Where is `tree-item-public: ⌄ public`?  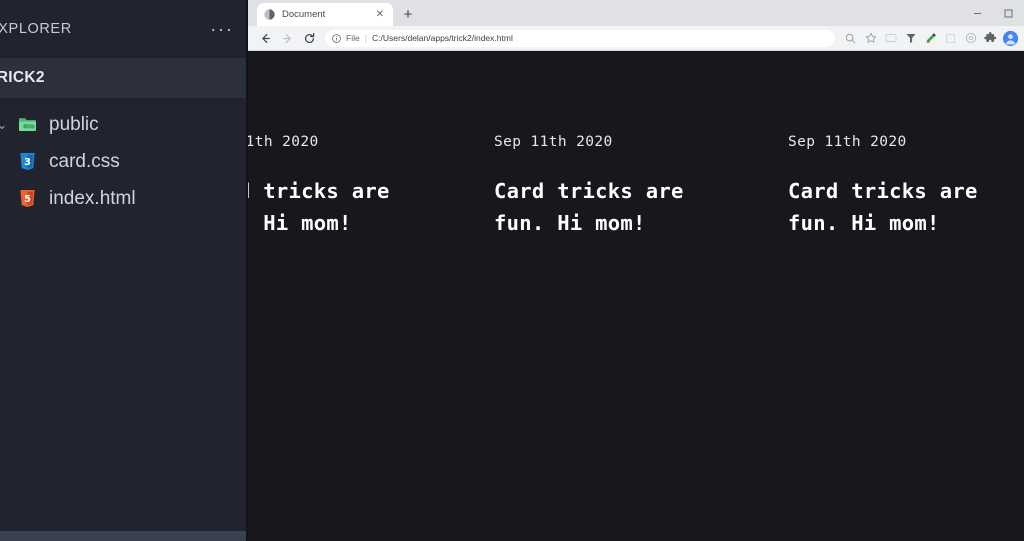 tree-item-public: ⌄ public is located at coordinates (124, 124).